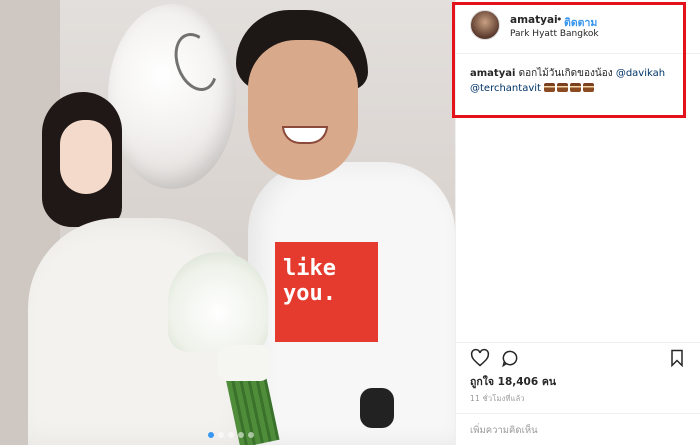 The width and height of the screenshot is (700, 445). I want to click on comment-input, so click(577, 430).